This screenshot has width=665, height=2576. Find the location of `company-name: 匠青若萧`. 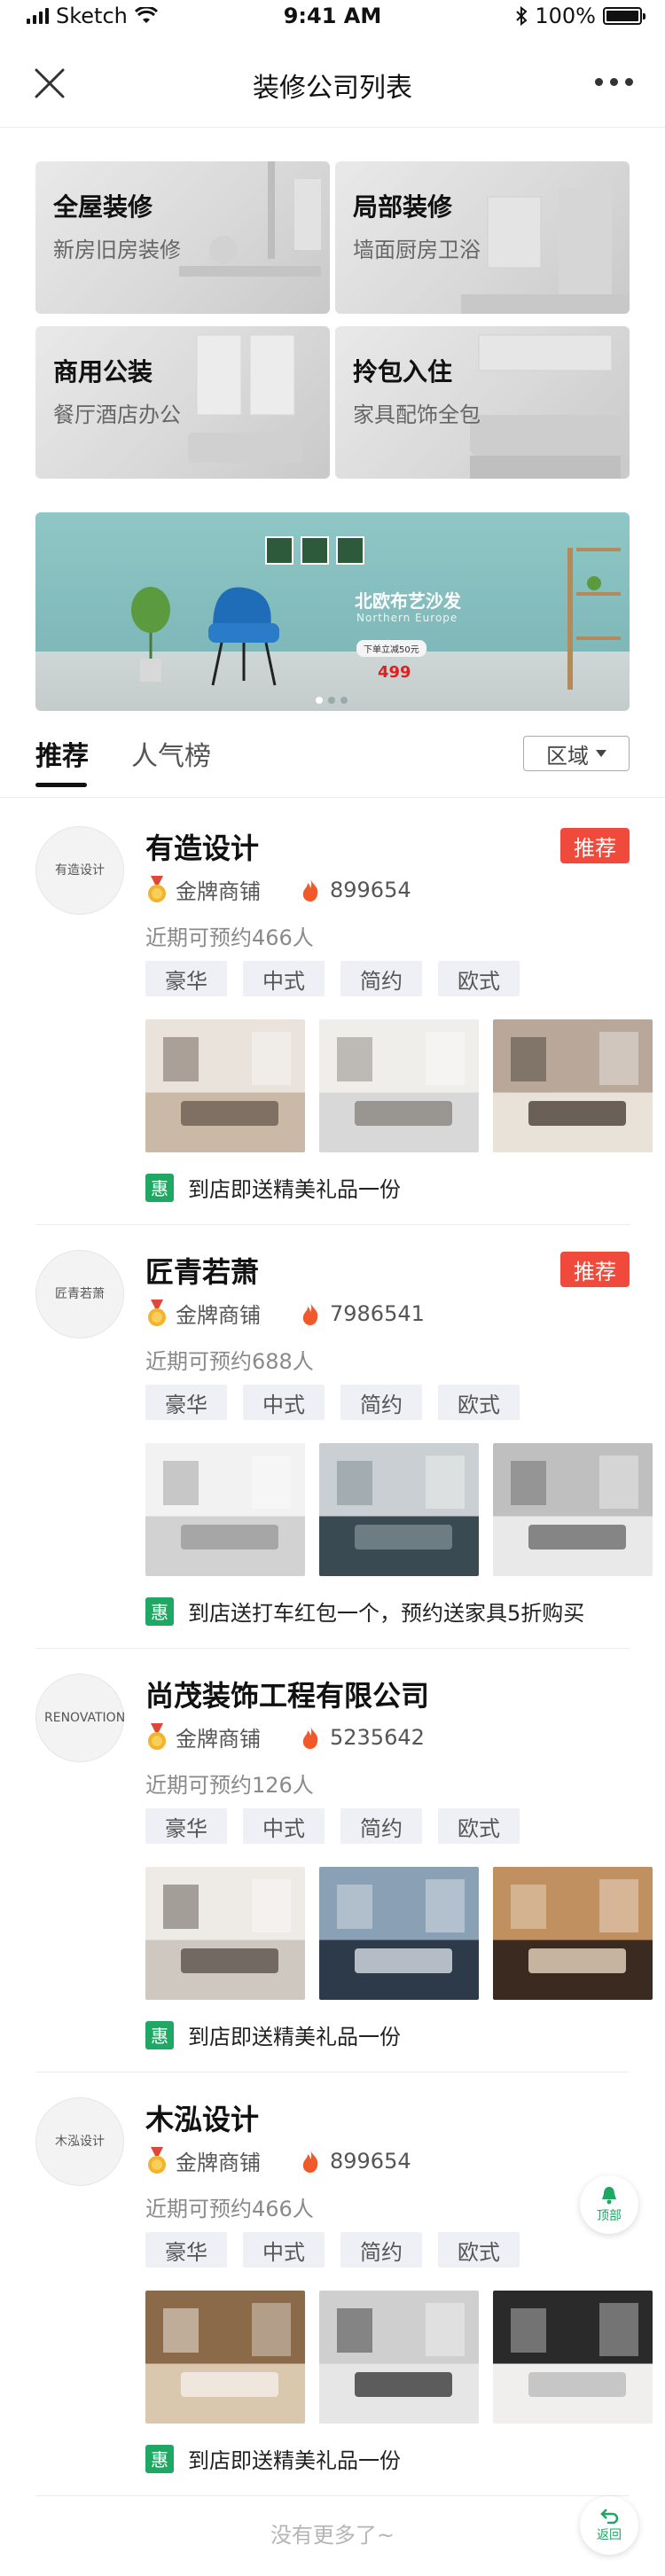

company-name: 匠青若萧 is located at coordinates (203, 1272).